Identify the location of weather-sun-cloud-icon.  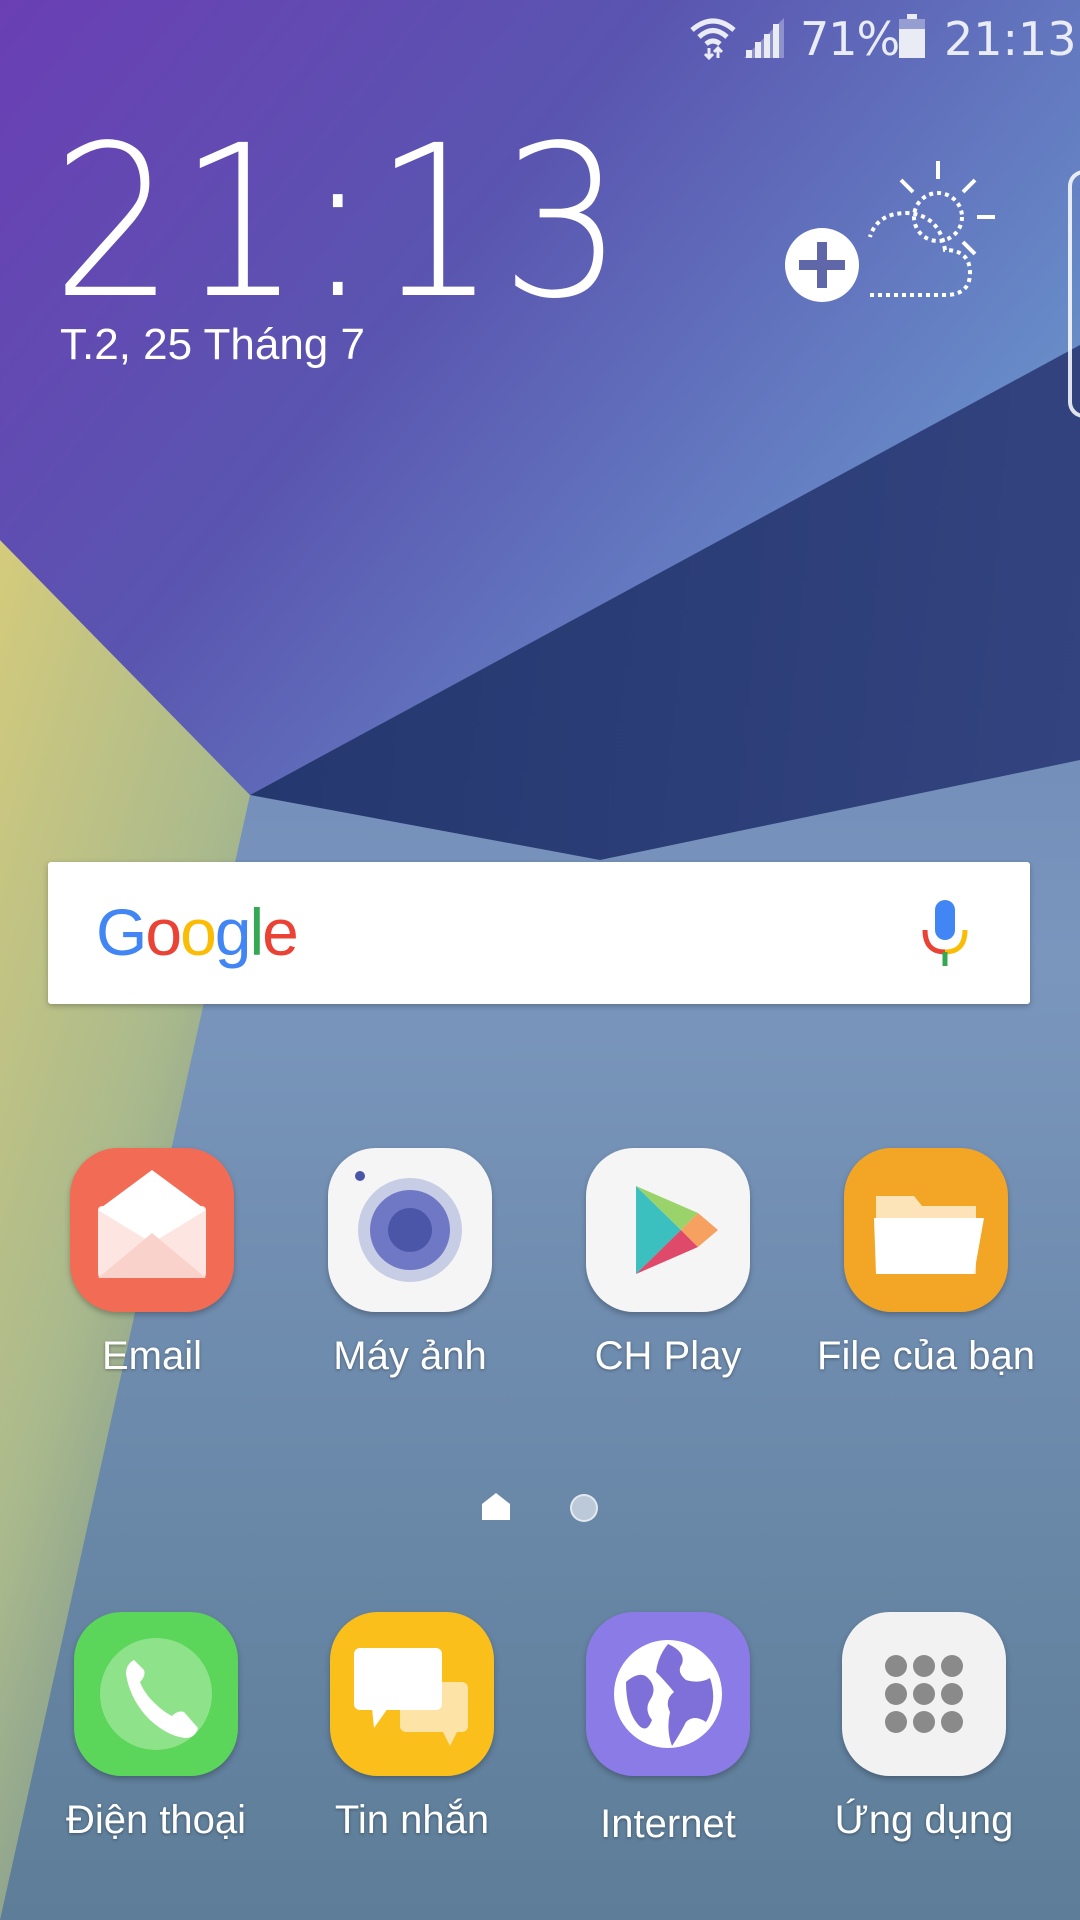
(920, 230).